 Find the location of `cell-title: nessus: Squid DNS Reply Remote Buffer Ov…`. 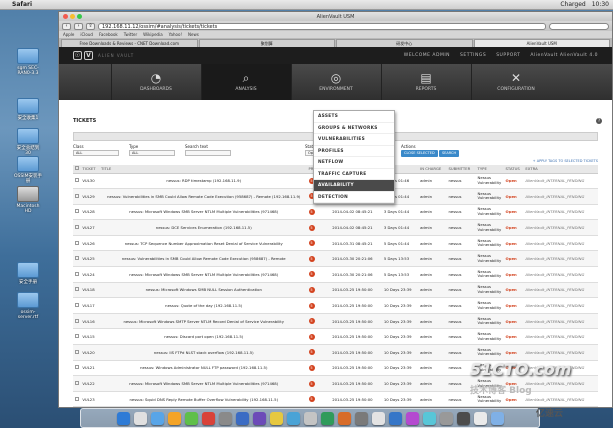

cell-title: nessus: Squid DNS Reply Remote Buffer Ov… is located at coordinates (203, 399).